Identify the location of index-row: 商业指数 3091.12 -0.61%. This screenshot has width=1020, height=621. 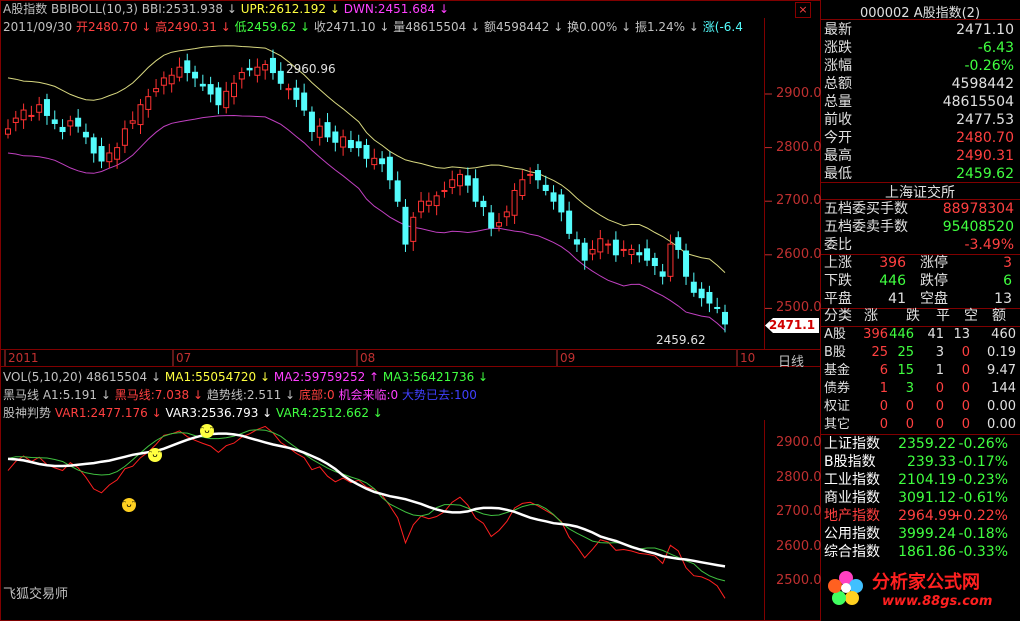
(920, 498).